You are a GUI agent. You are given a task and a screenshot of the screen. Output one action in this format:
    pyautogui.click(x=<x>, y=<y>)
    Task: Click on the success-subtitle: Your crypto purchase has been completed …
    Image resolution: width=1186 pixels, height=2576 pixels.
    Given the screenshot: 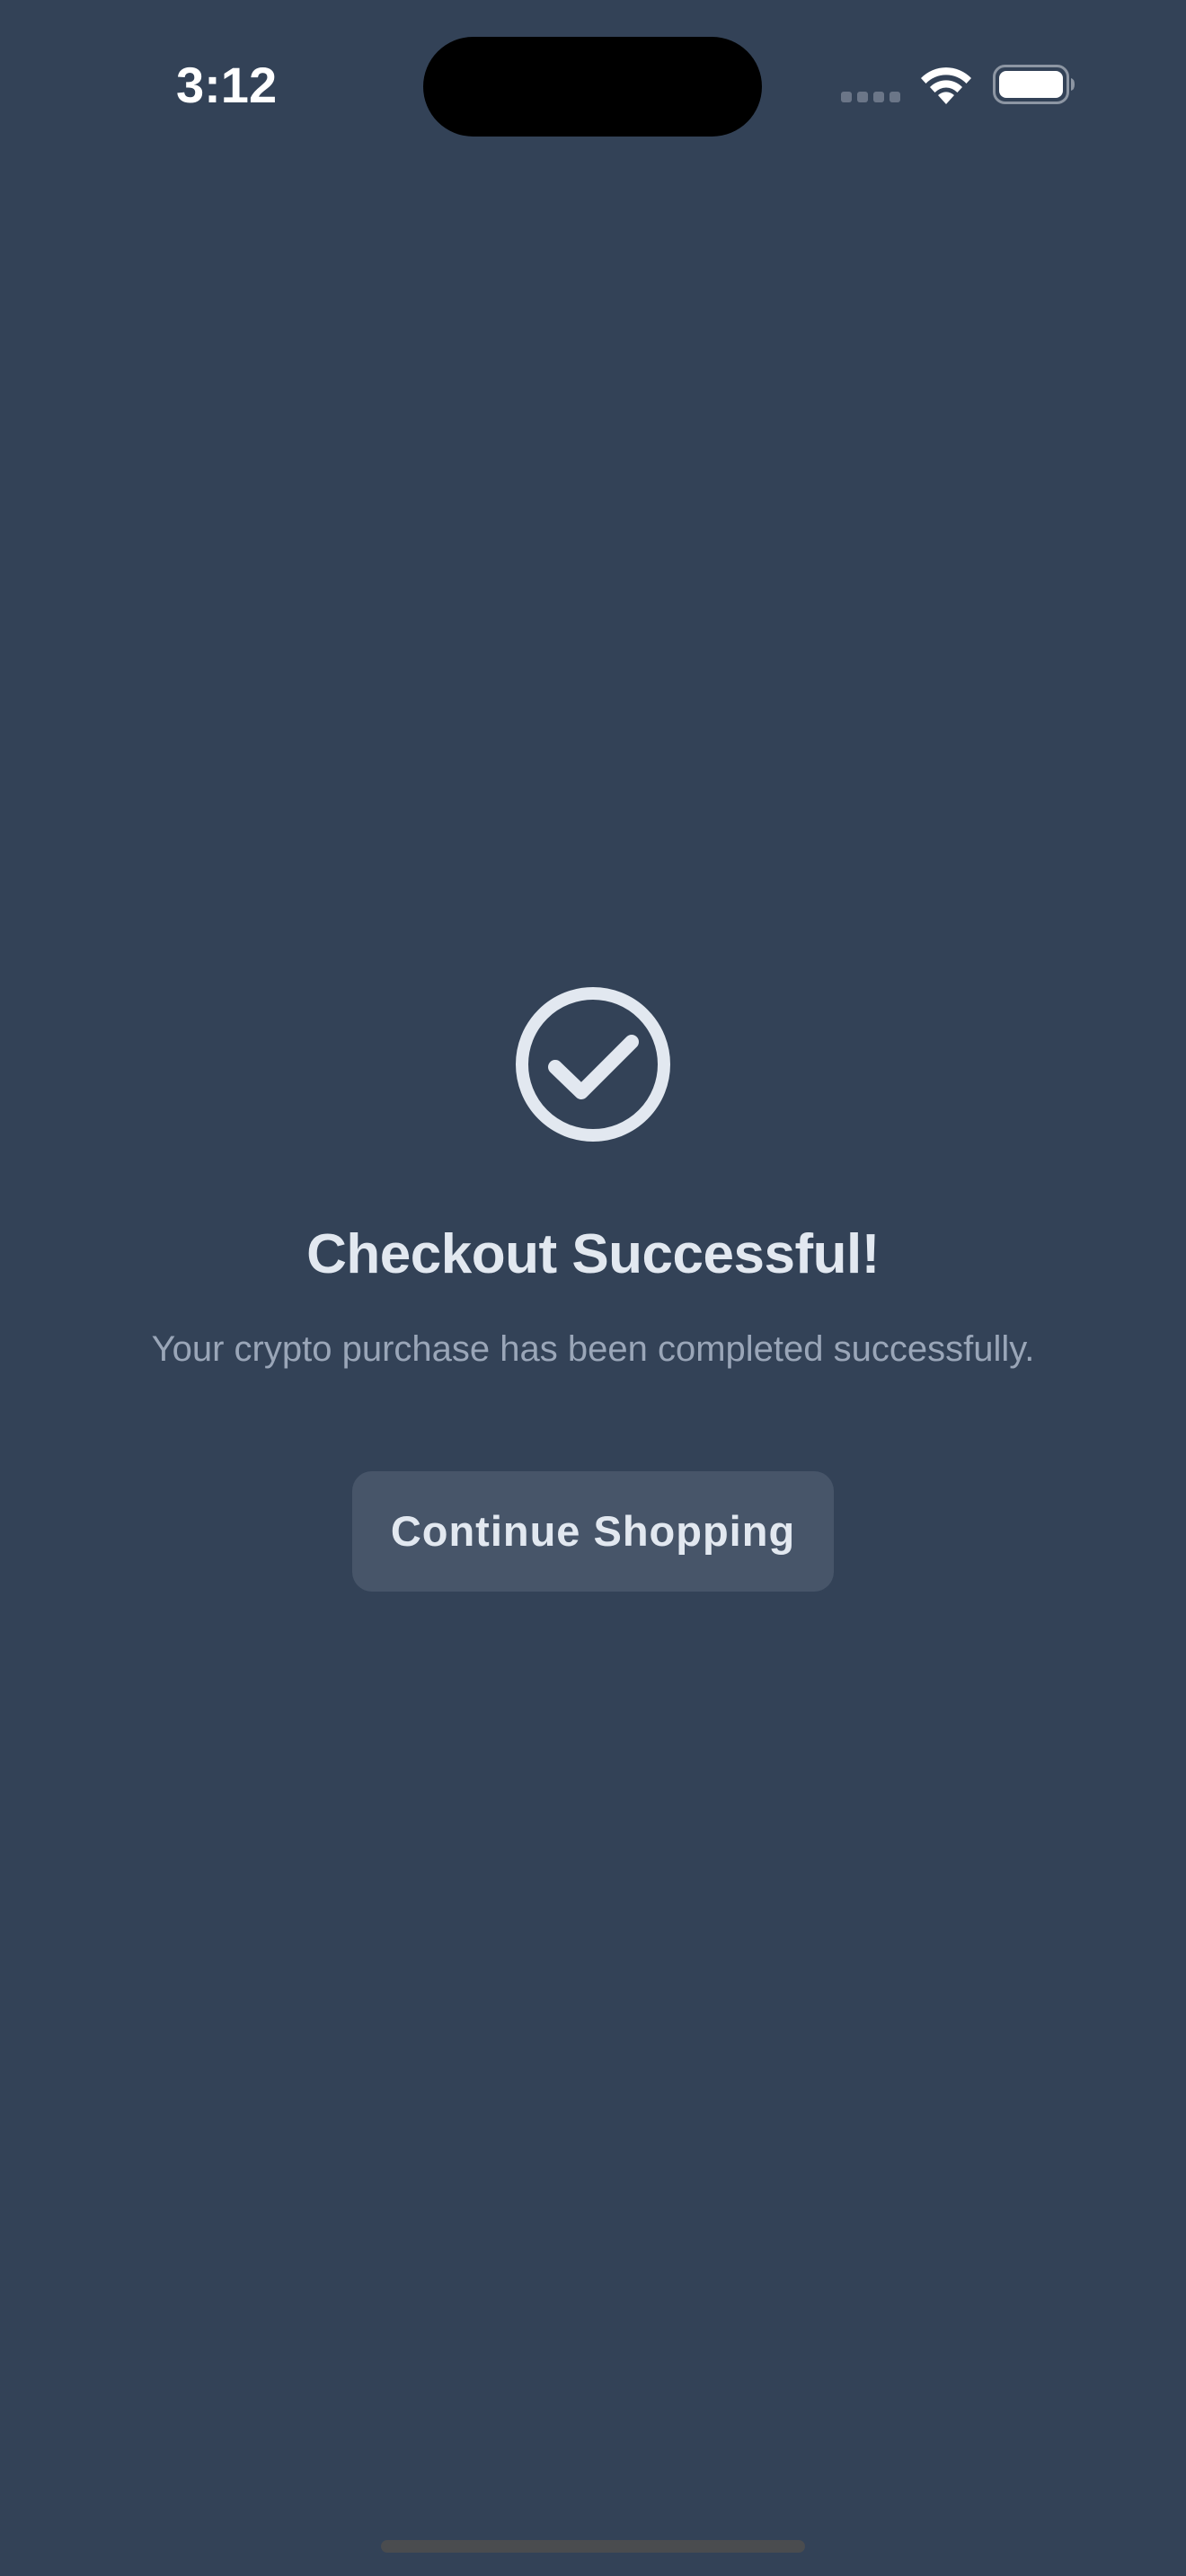 What is the action you would take?
    pyautogui.click(x=593, y=1349)
    